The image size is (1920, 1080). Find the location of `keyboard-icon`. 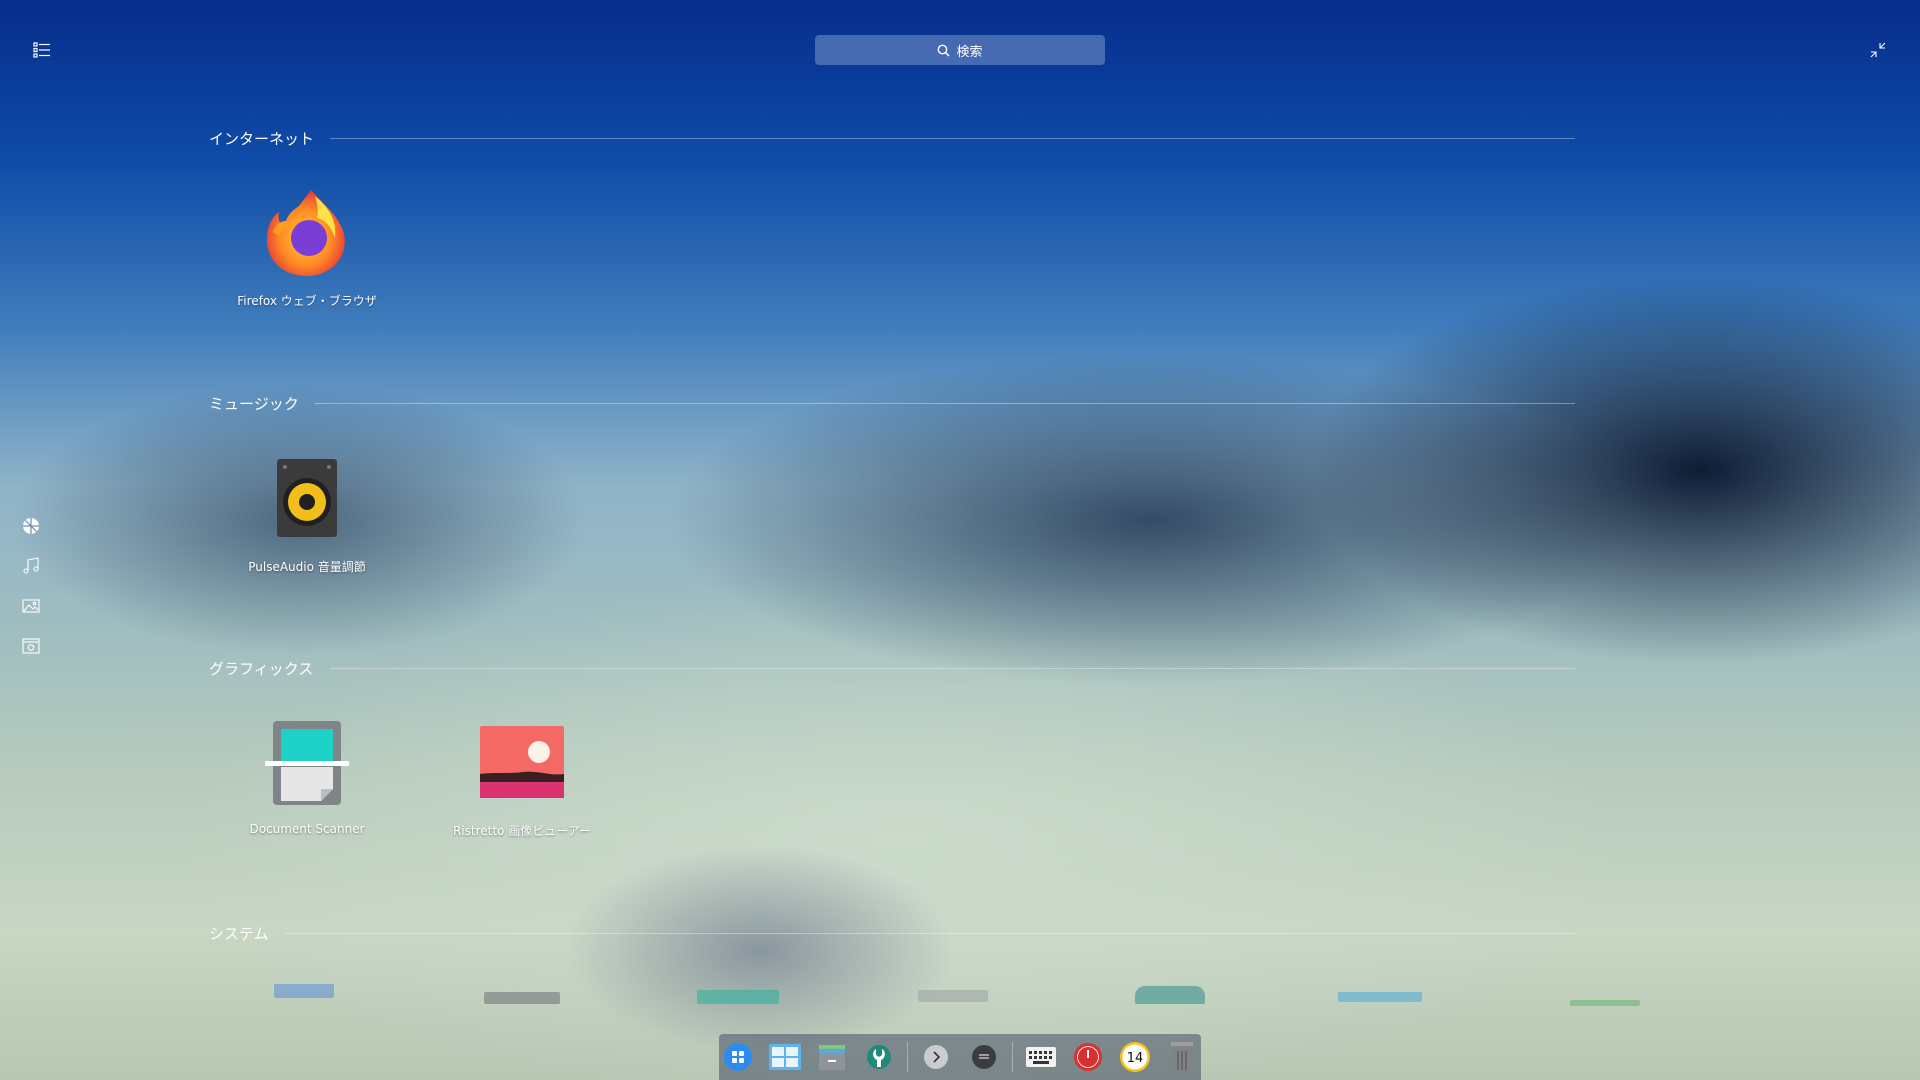

keyboard-icon is located at coordinates (1040, 1057).